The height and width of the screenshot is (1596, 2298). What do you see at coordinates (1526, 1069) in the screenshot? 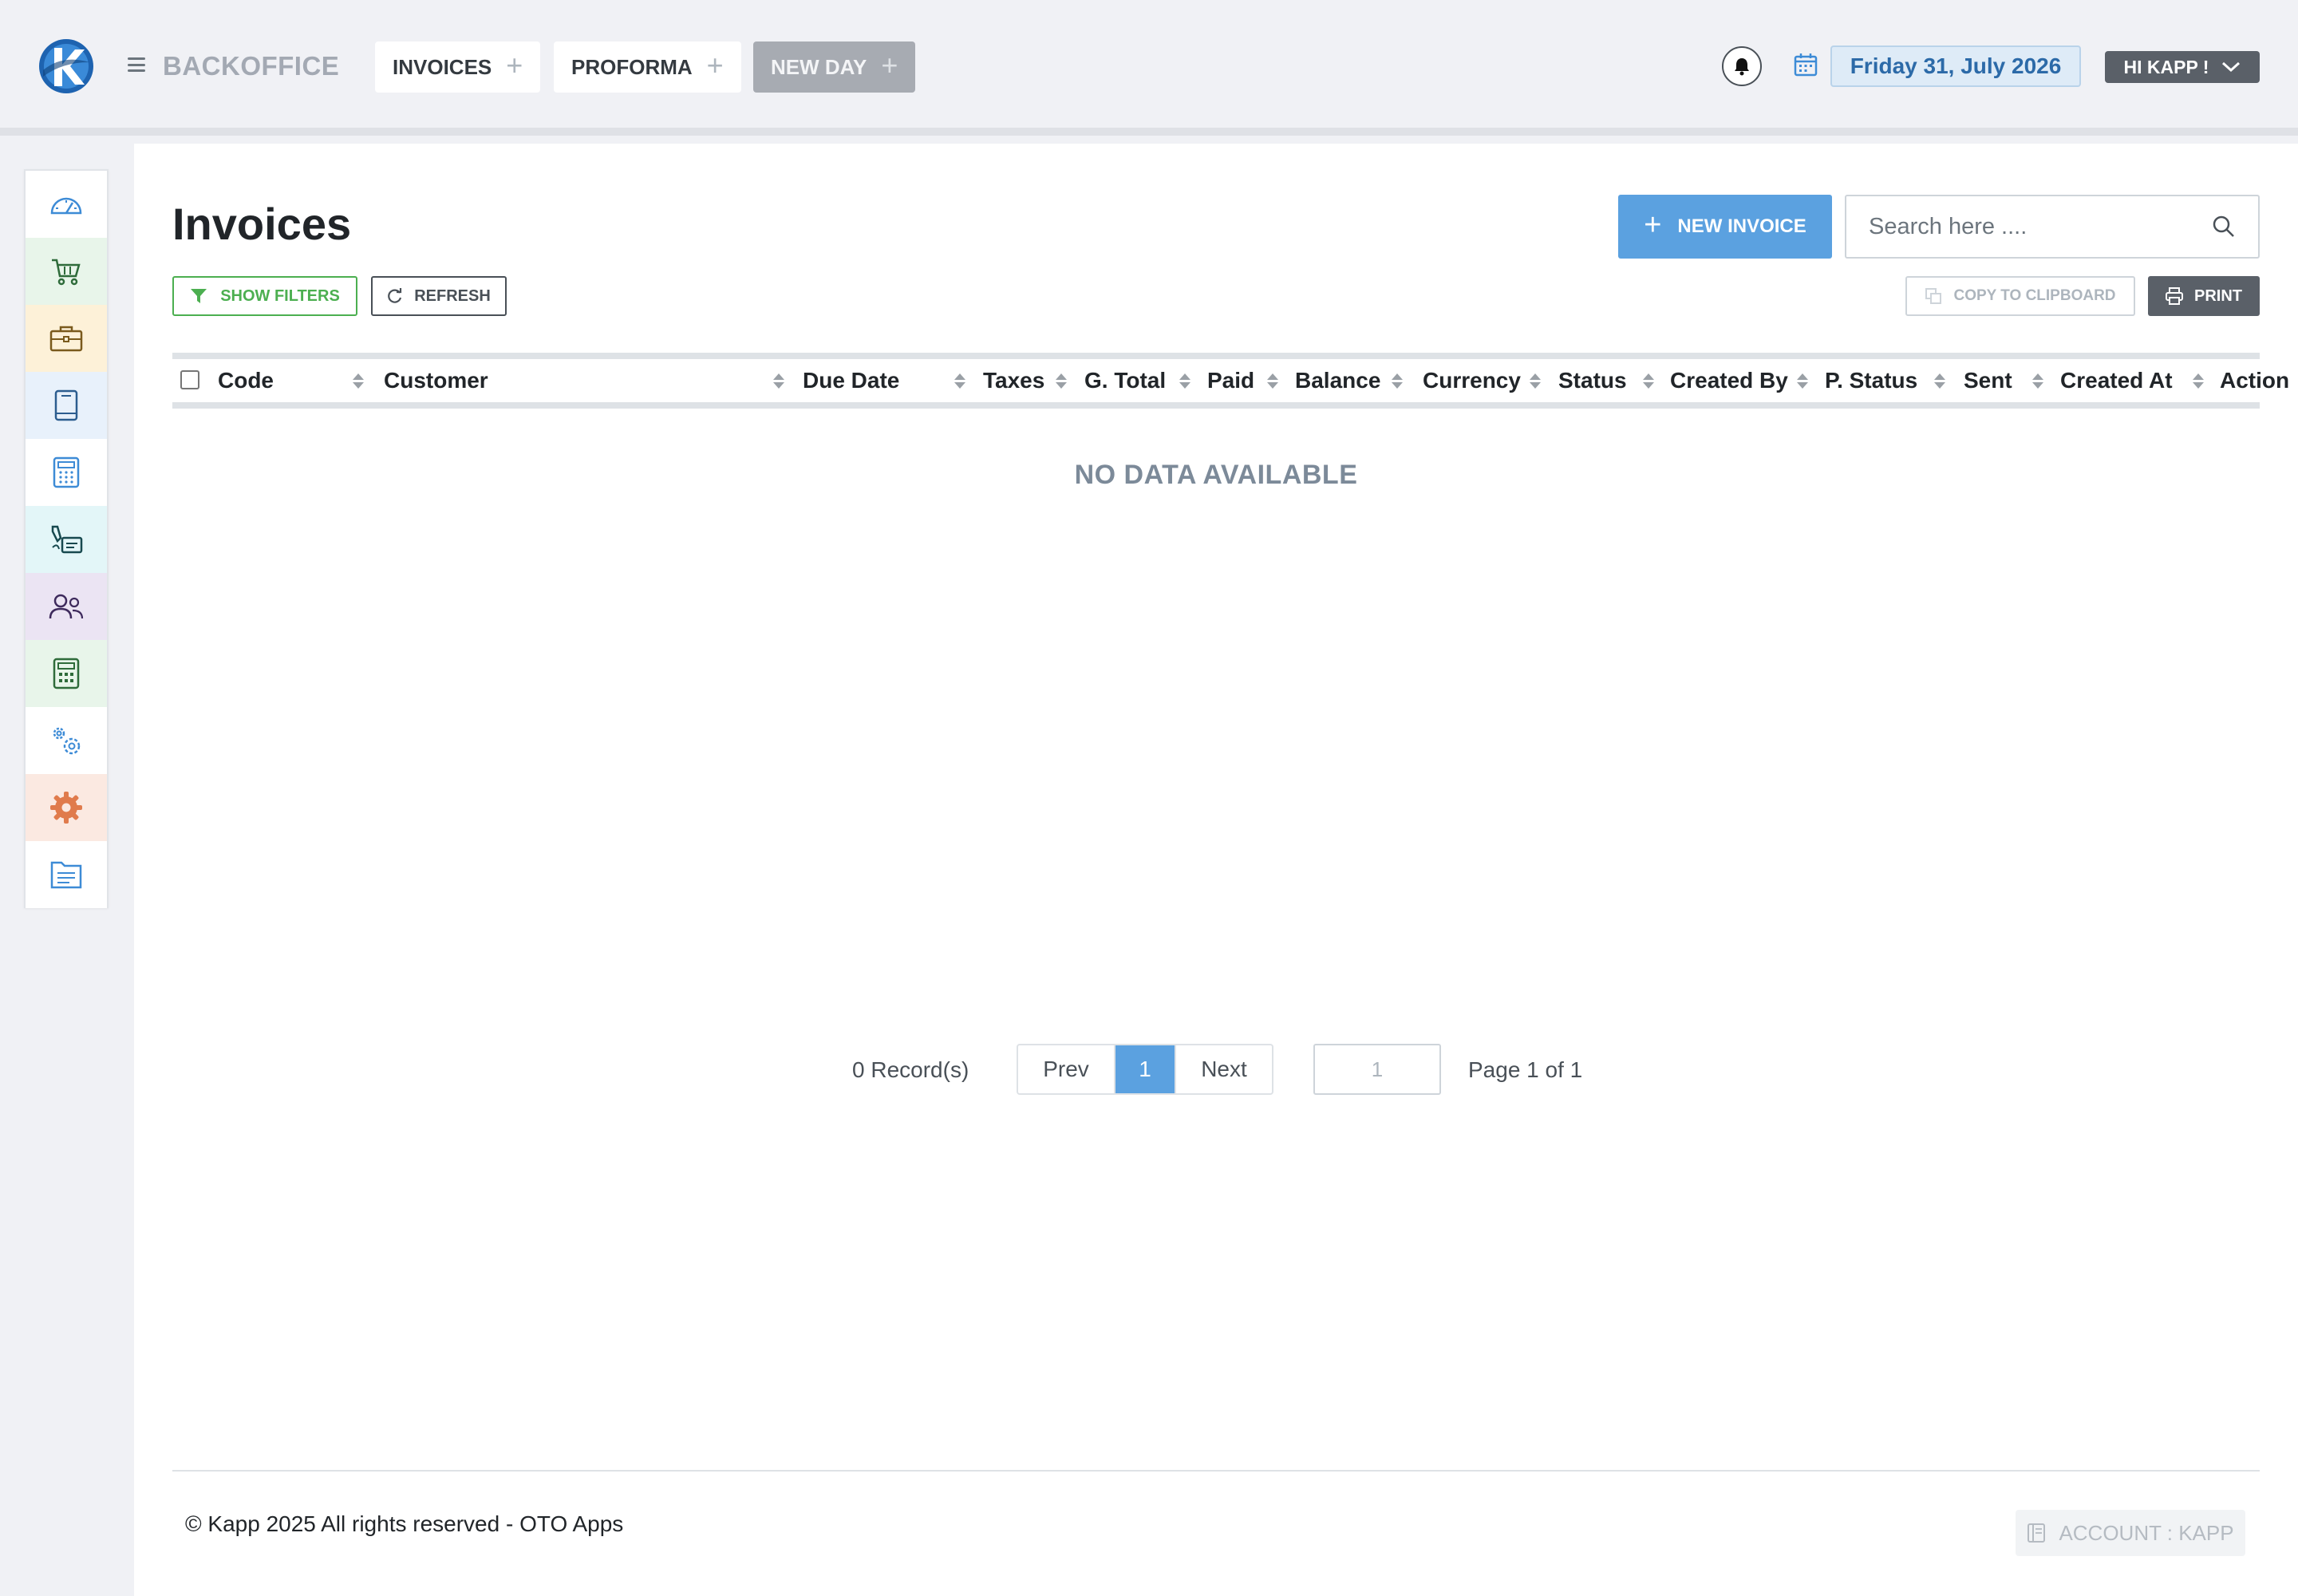
I see `page-indicator: Page 1 of 1` at bounding box center [1526, 1069].